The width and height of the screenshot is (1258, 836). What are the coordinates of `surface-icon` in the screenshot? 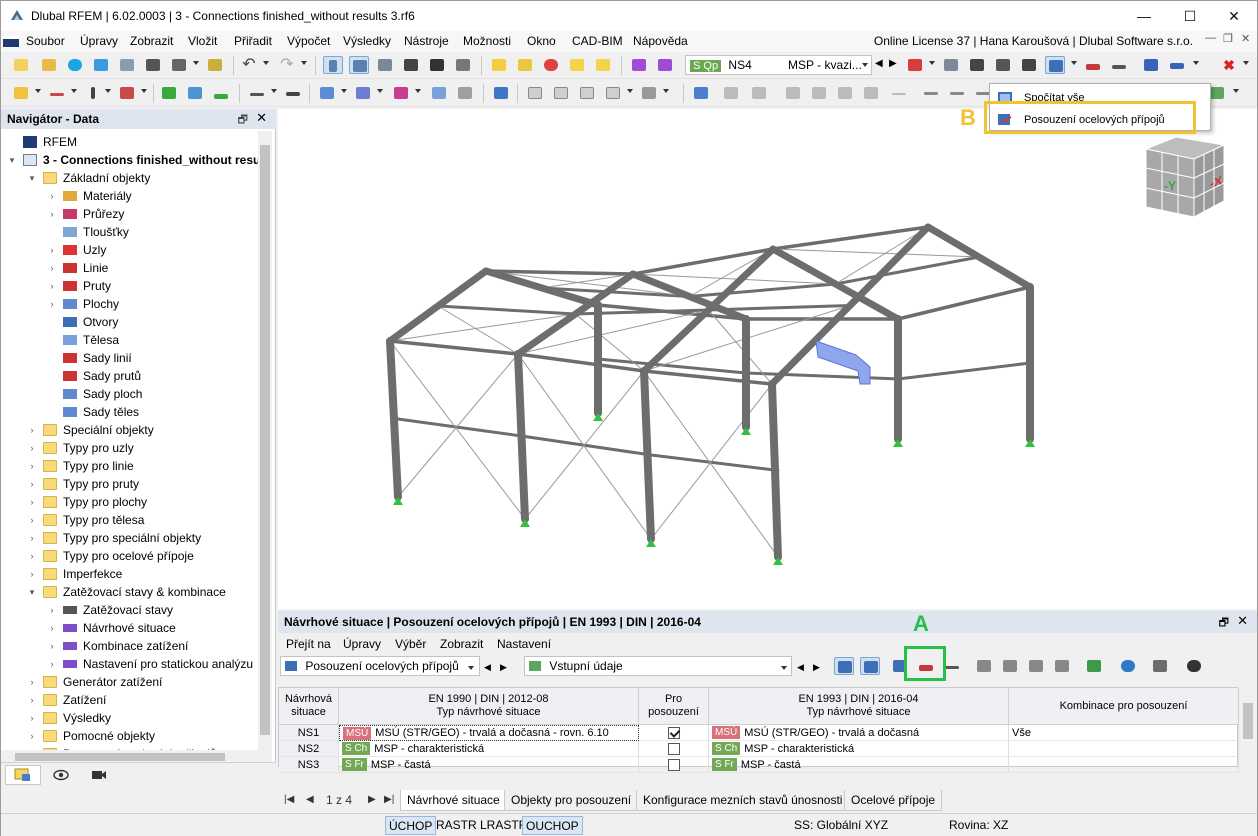 It's located at (819, 93).